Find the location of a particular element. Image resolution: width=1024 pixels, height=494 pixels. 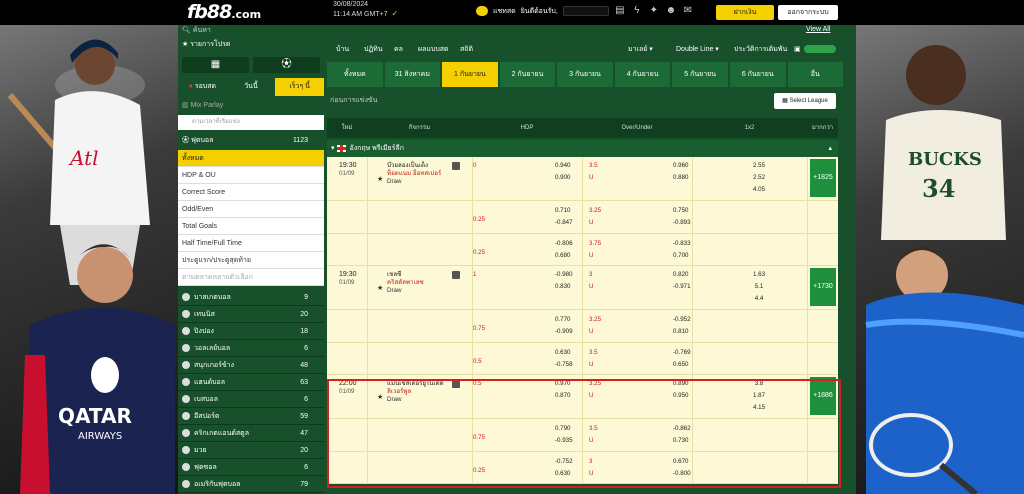

chat-icon is located at coordinates (482, 11).